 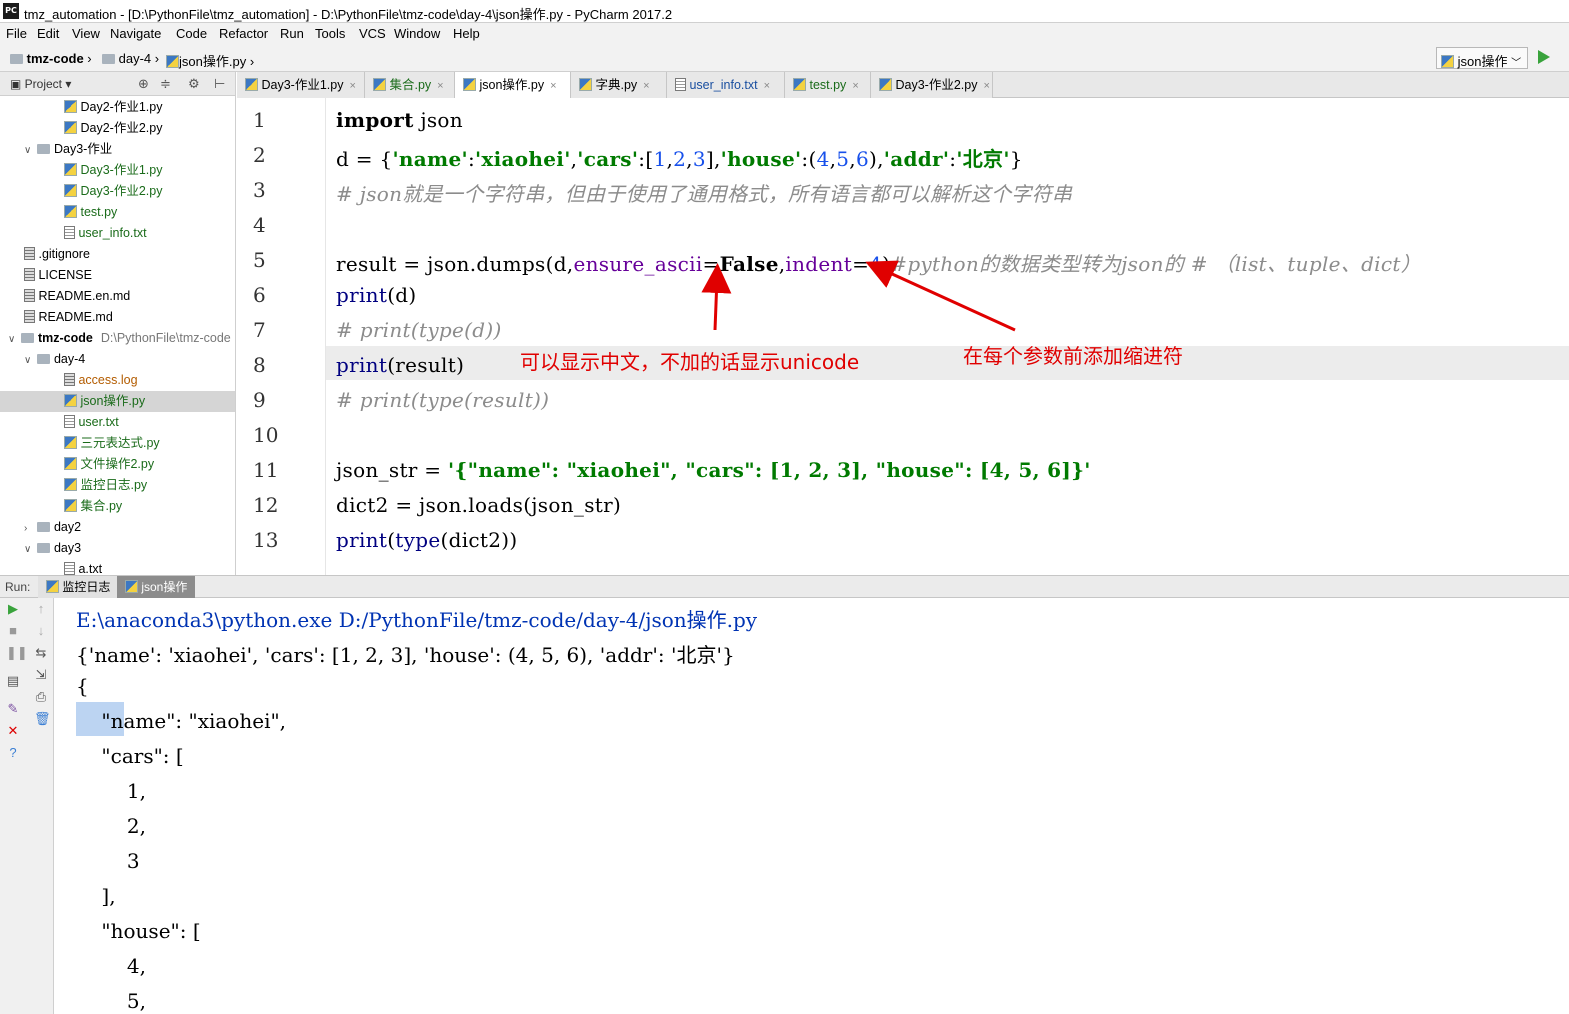 I want to click on scroll-down-icon: ↓, so click(x=41, y=631).